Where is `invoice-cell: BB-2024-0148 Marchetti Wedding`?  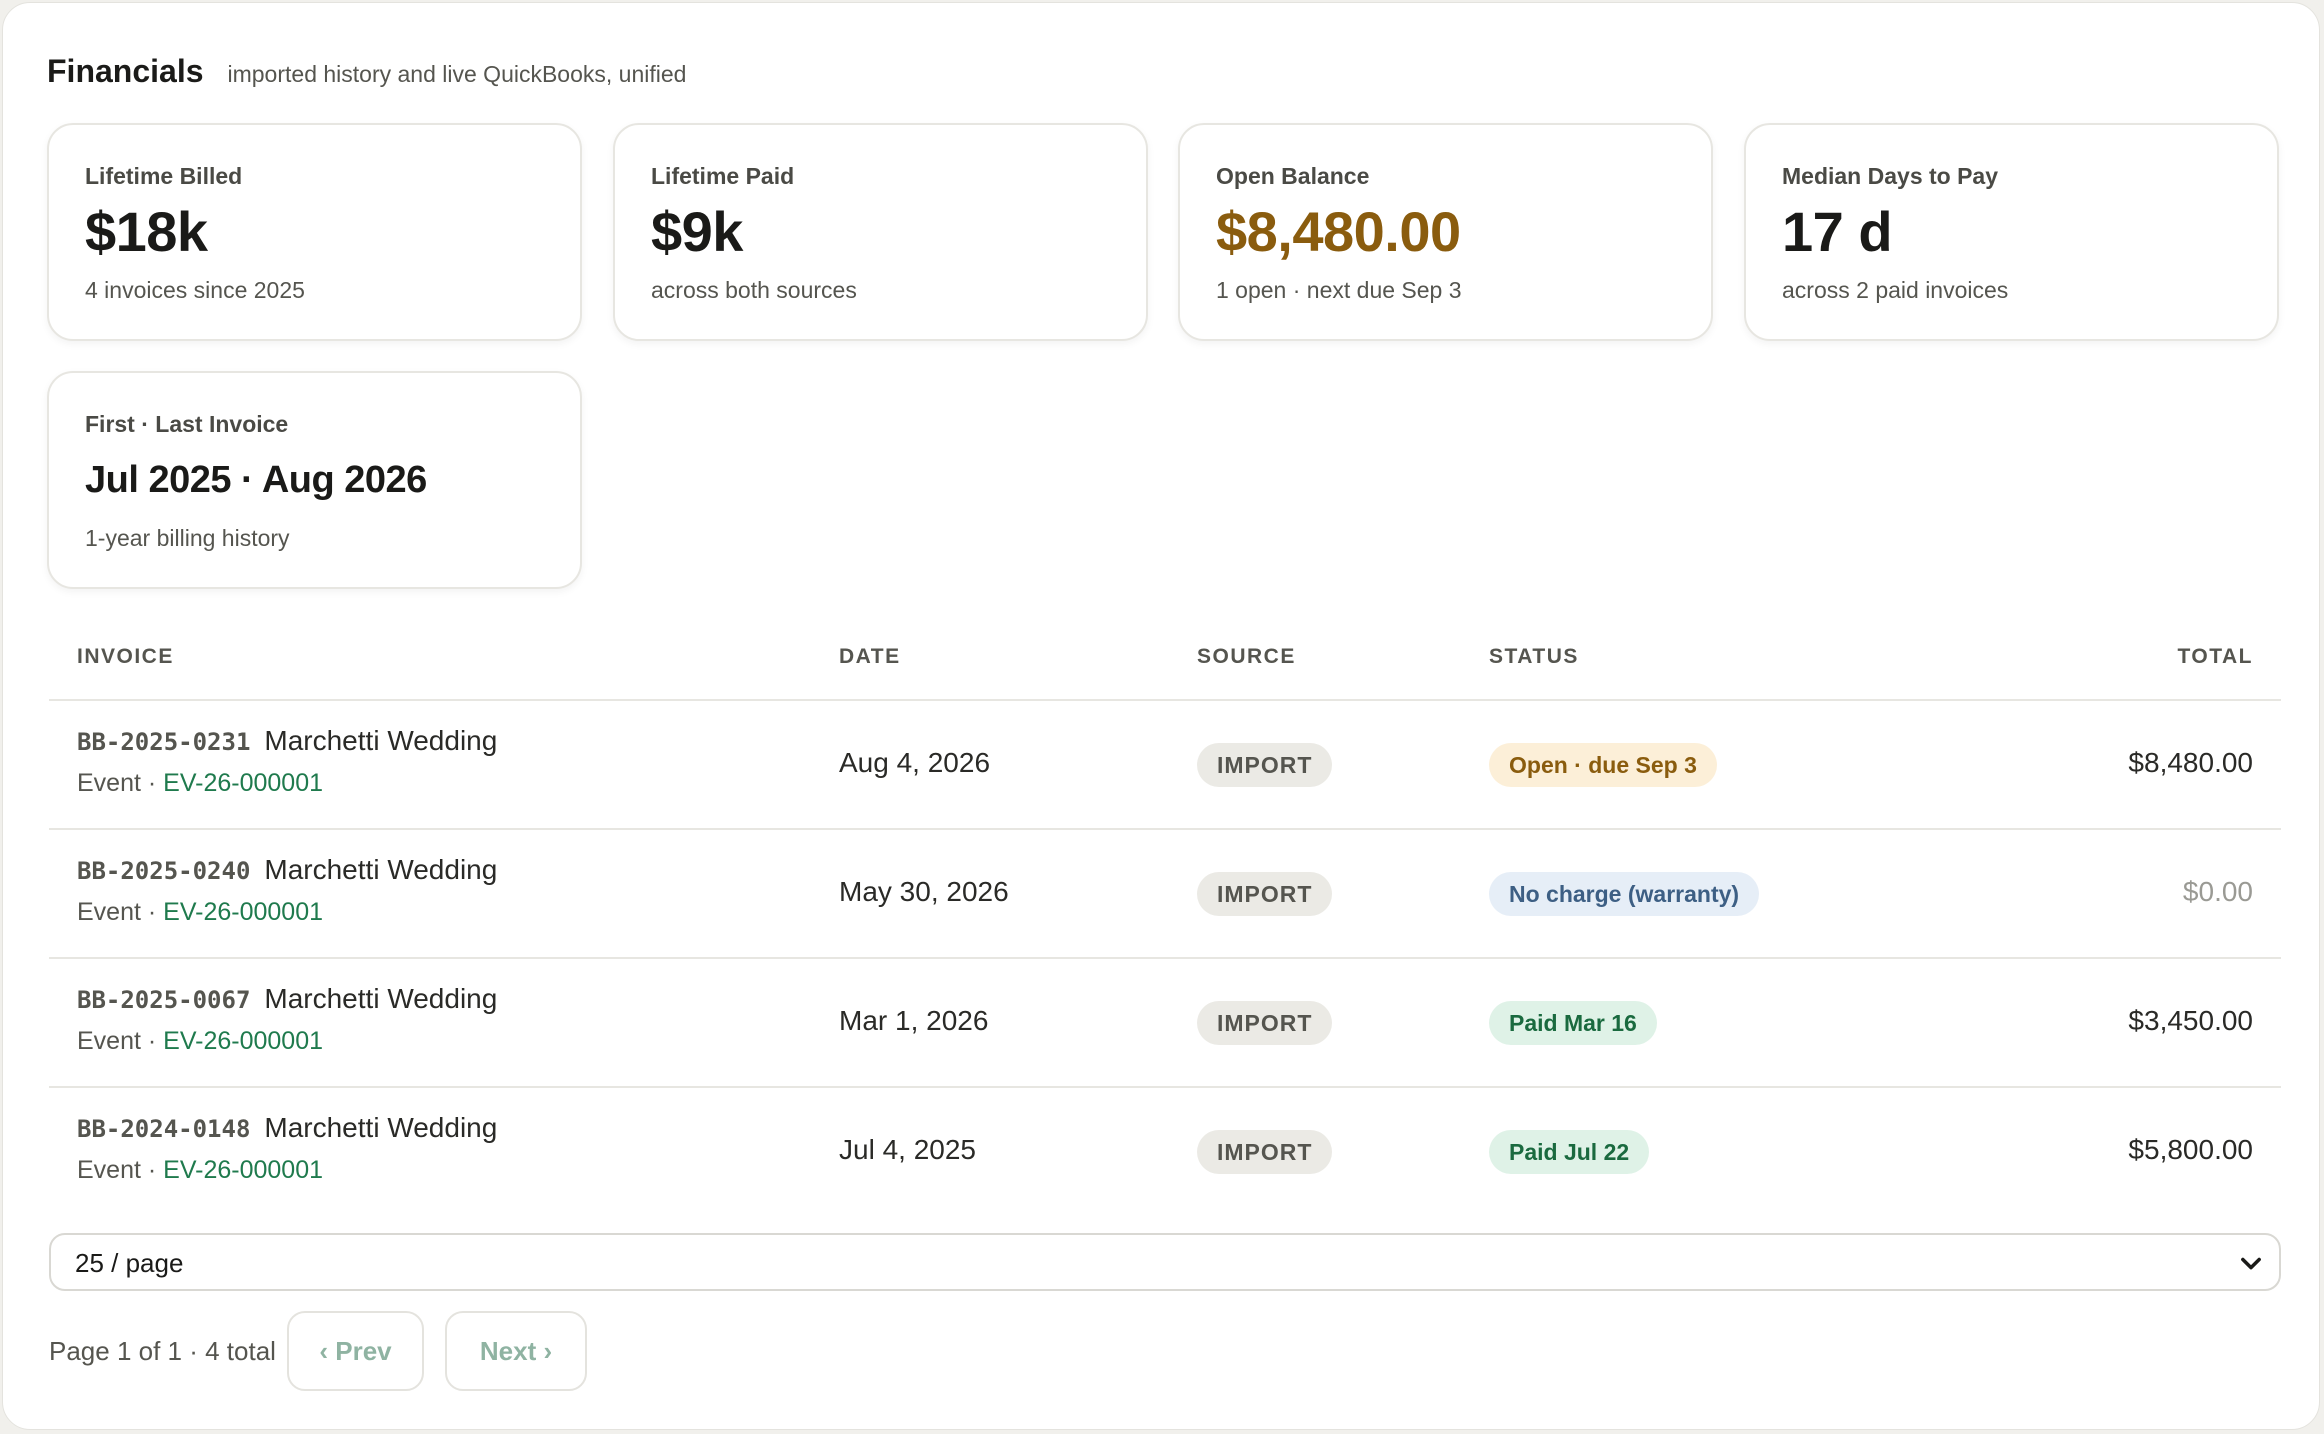 invoice-cell: BB-2024-0148 Marchetti Wedding is located at coordinates (287, 1128).